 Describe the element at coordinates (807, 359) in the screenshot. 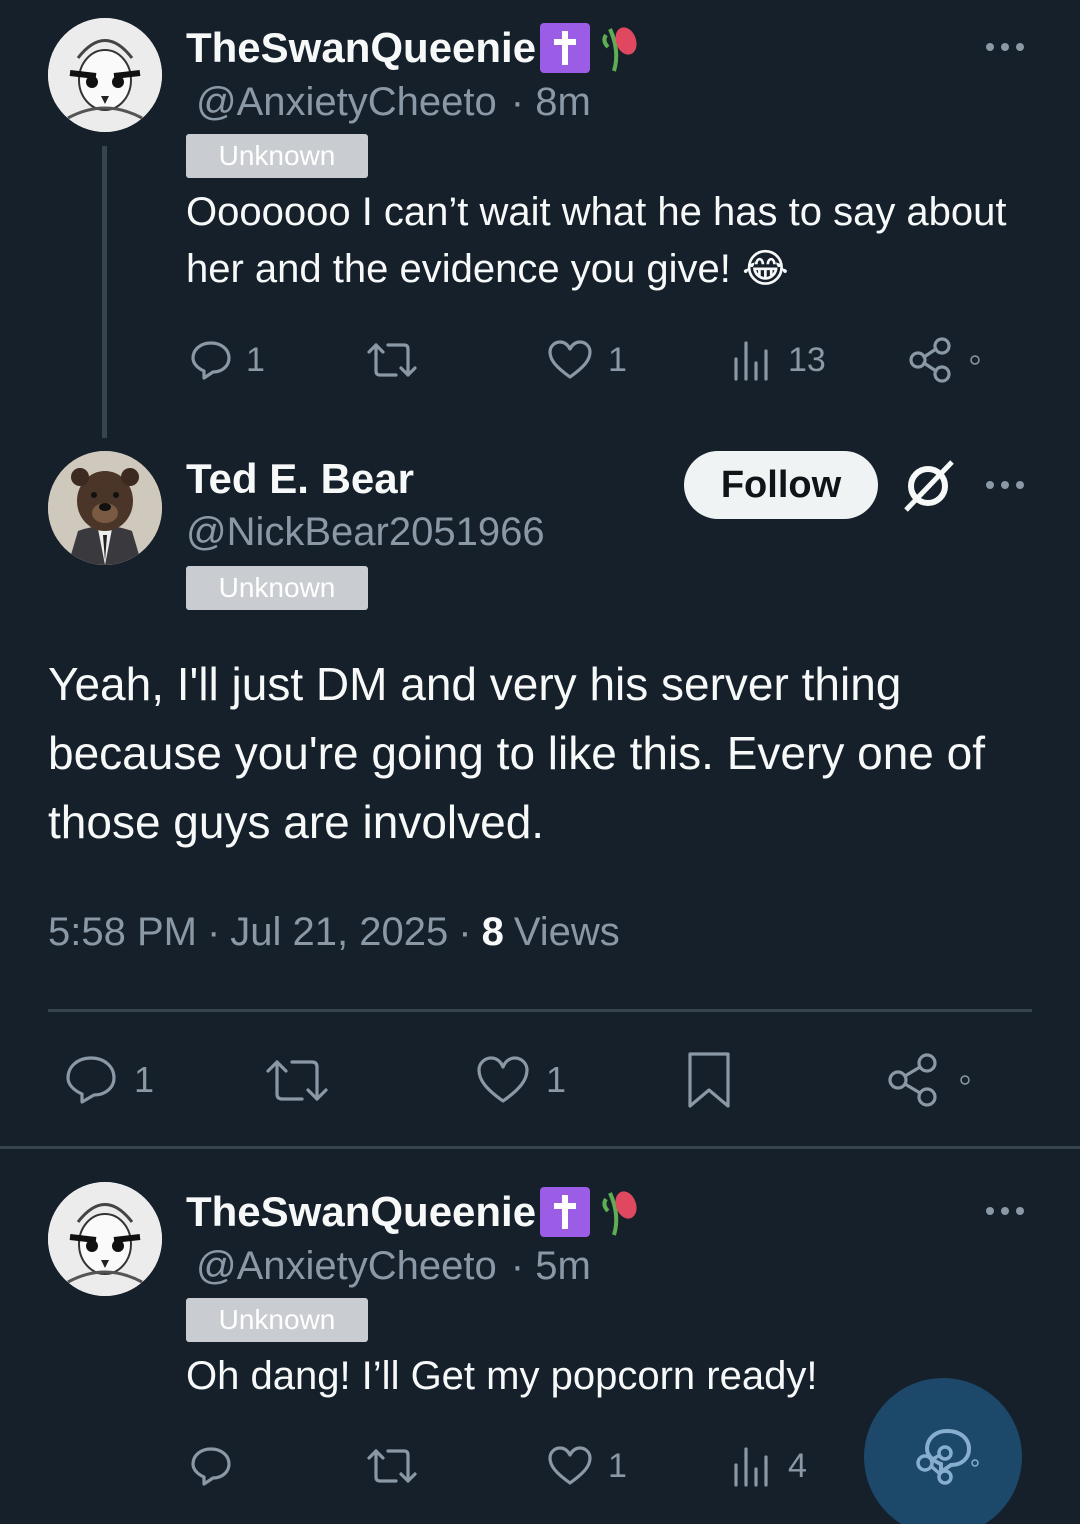

I see `view-count: 13` at that location.